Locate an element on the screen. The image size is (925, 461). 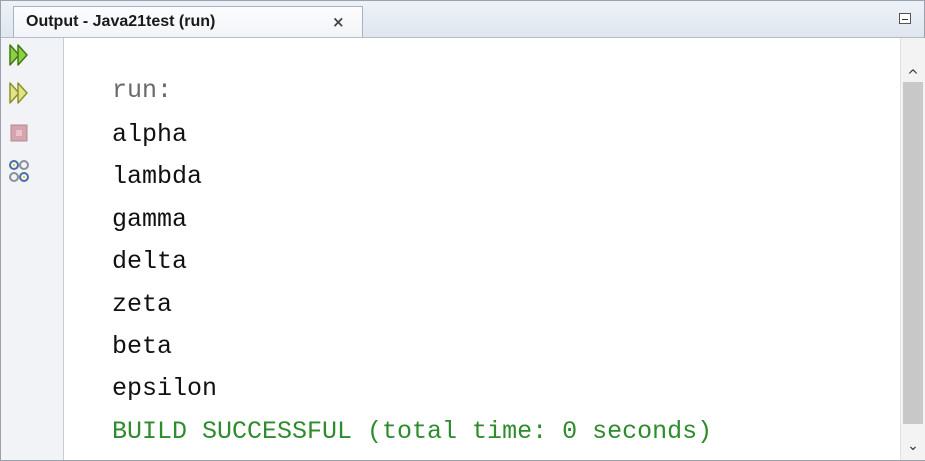
tab-output: Output - Java21test (run) × is located at coordinates (188, 21).